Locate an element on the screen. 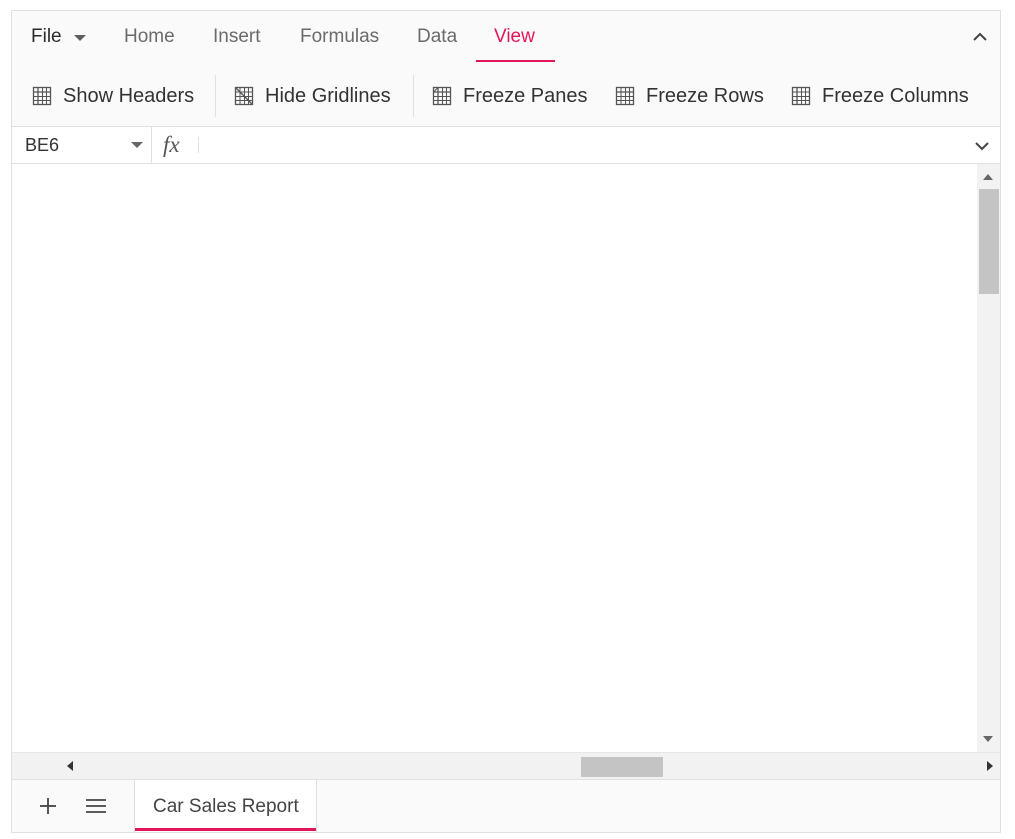 The height and width of the screenshot is (839, 1015). tab-formulas: Formulas is located at coordinates (339, 37).